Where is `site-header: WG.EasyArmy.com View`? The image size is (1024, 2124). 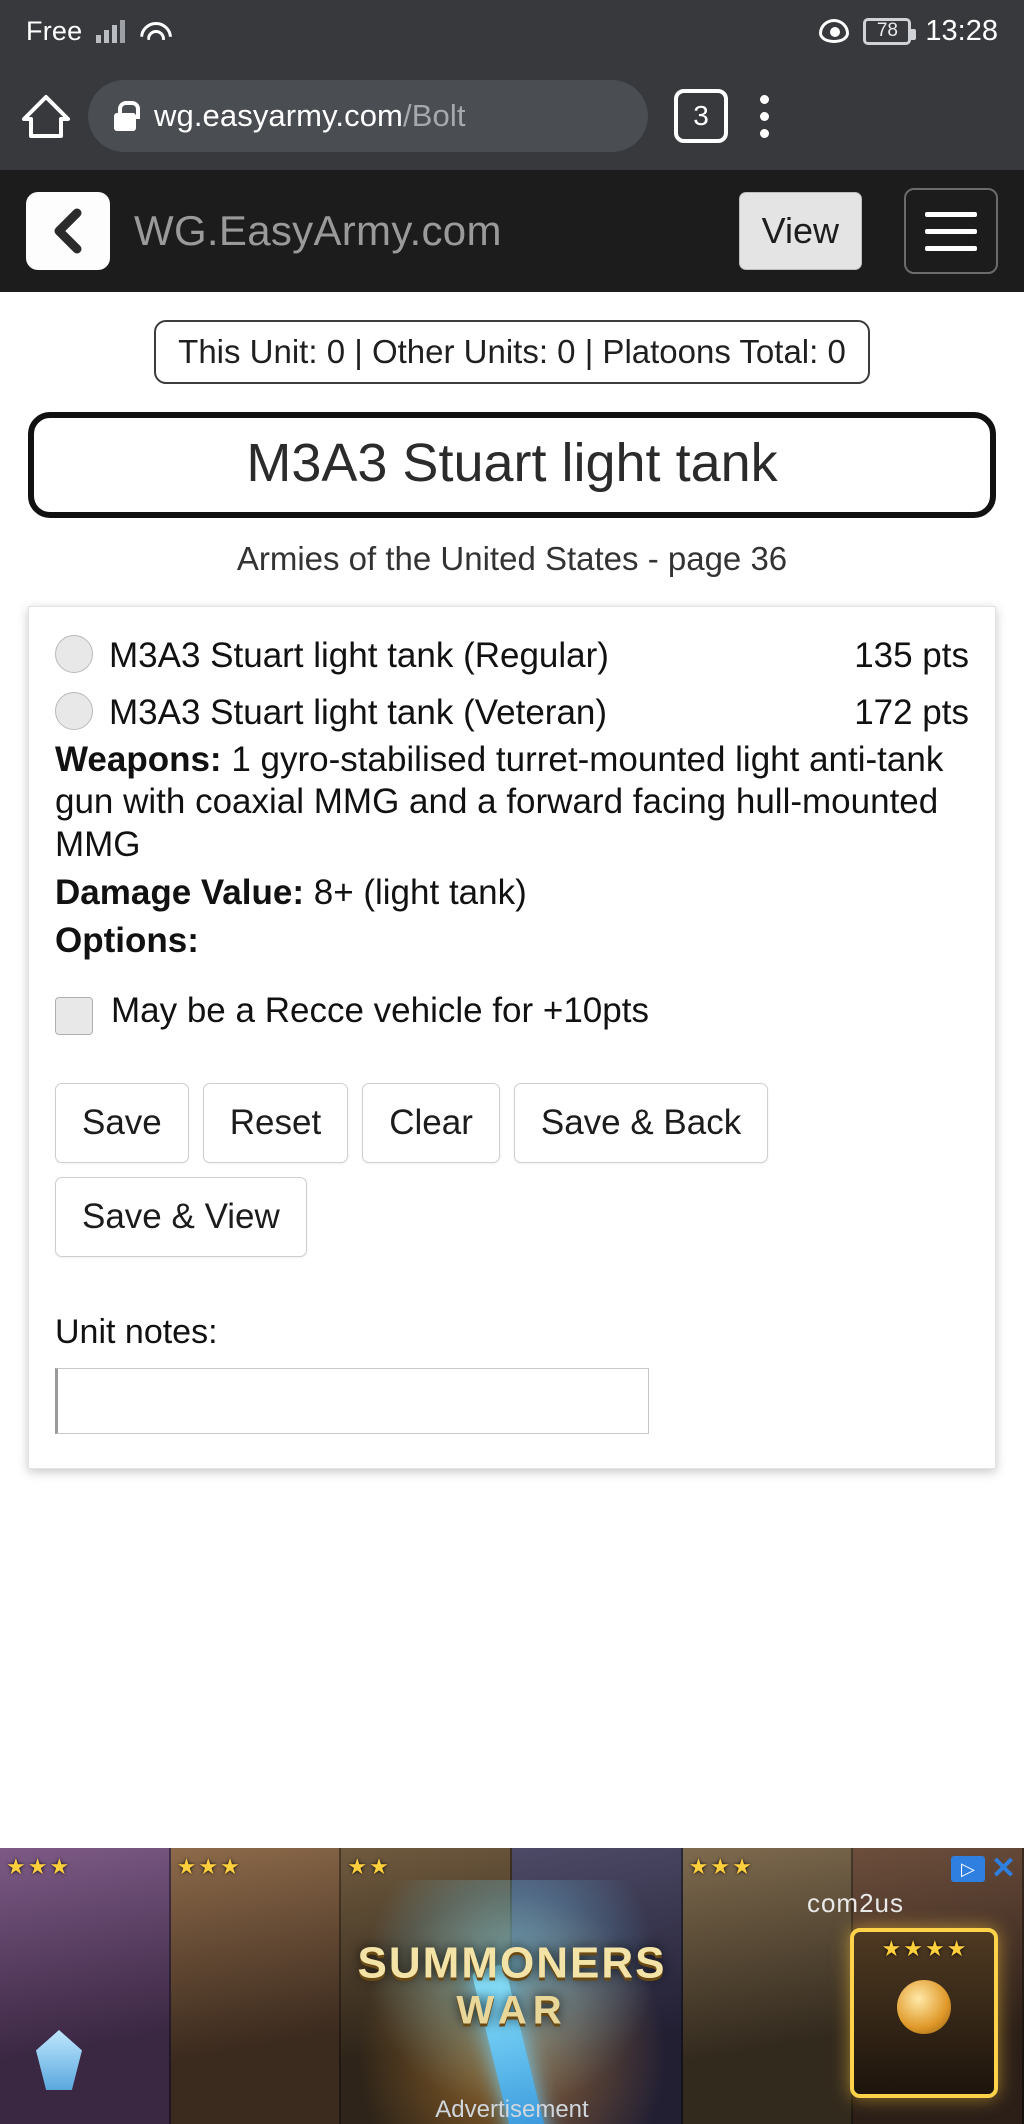 site-header: WG.EasyArmy.com View is located at coordinates (512, 231).